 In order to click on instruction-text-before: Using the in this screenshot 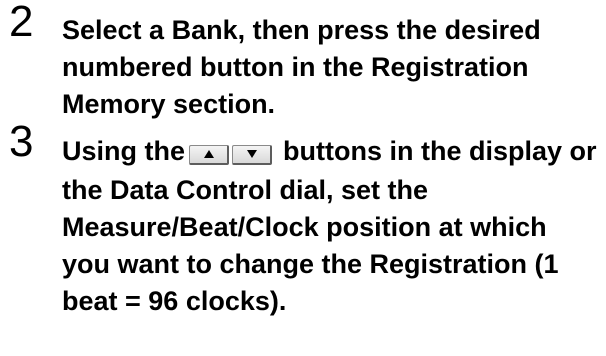, I will do `click(124, 151)`.